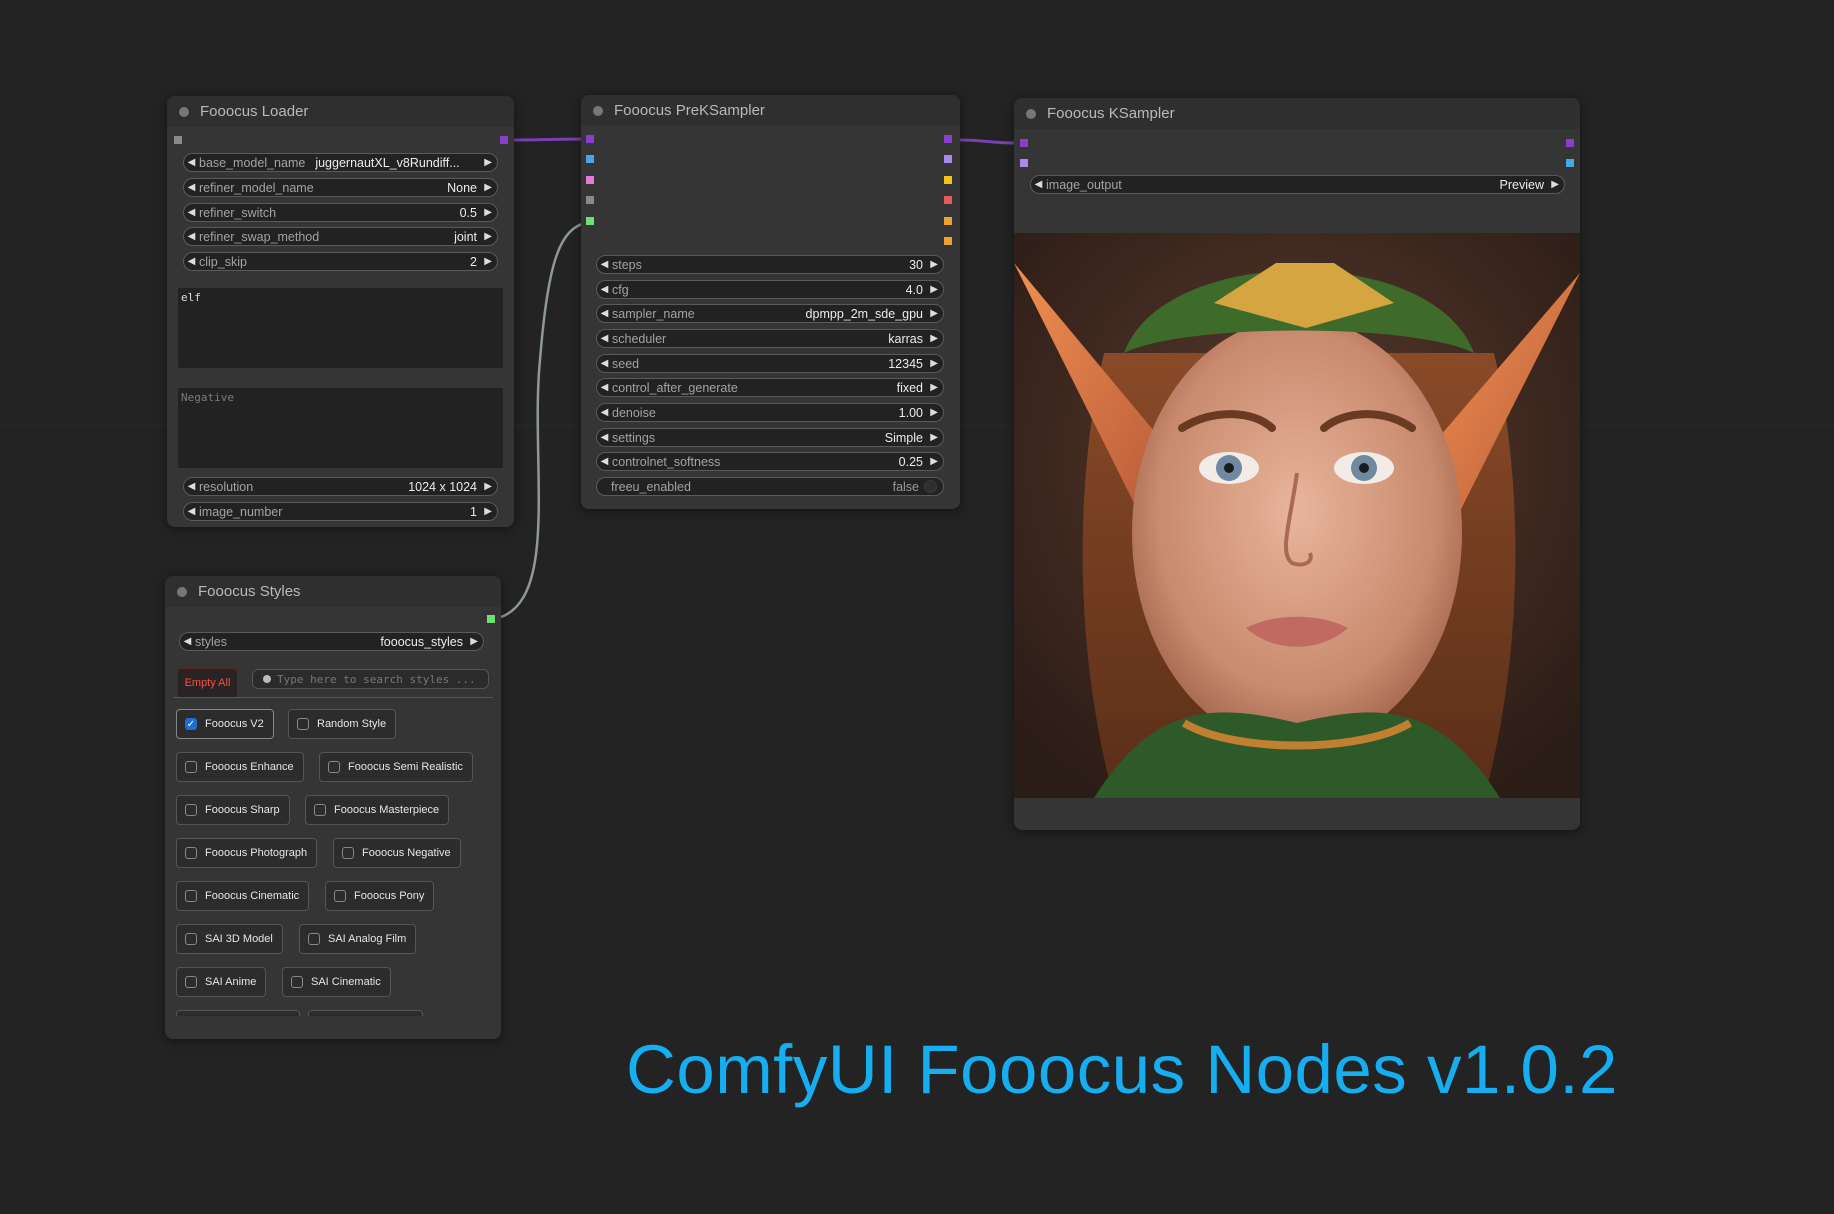 Image resolution: width=1834 pixels, height=1214 pixels. What do you see at coordinates (340, 111) in the screenshot?
I see `node-header: Fooocus Loader` at bounding box center [340, 111].